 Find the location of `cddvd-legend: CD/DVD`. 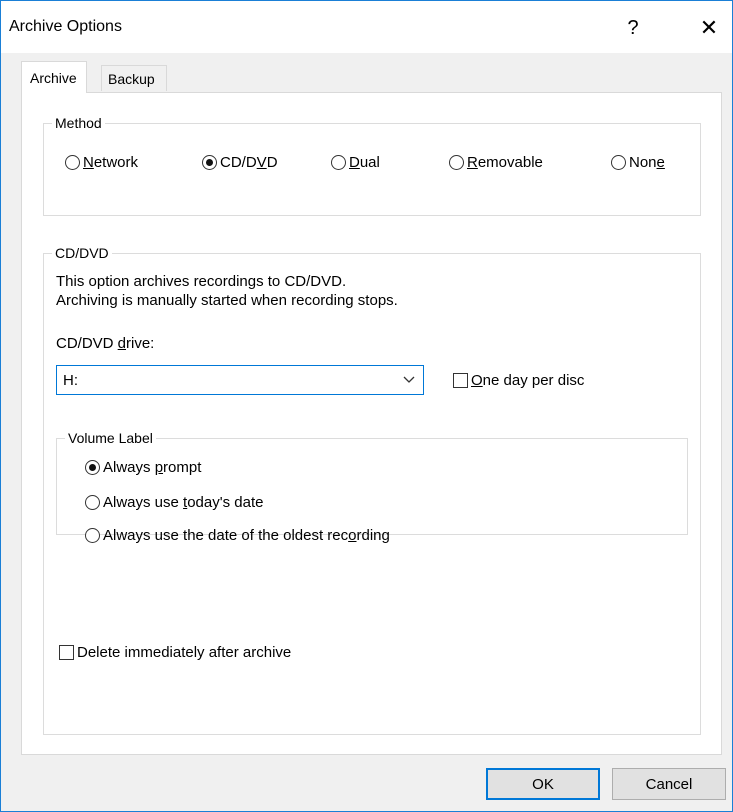

cddvd-legend: CD/DVD is located at coordinates (82, 253).